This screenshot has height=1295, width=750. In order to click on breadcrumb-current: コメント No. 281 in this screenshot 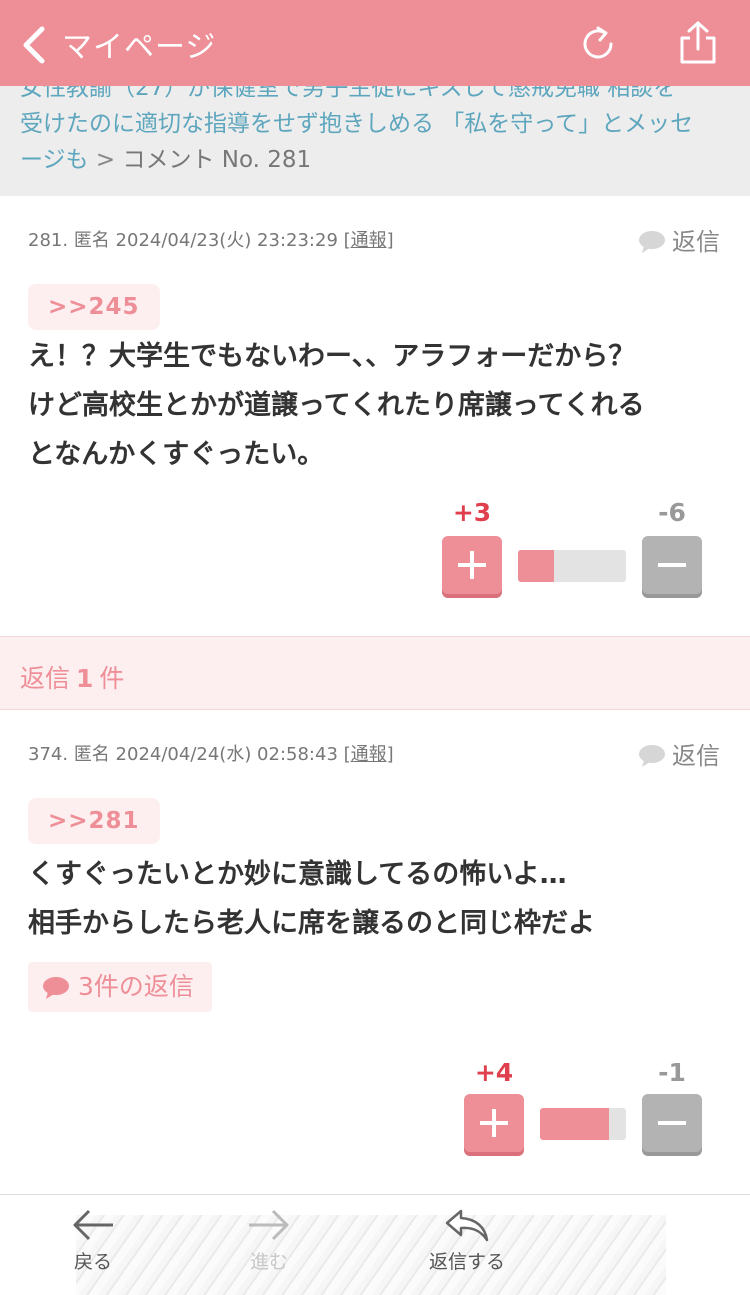, I will do `click(217, 160)`.